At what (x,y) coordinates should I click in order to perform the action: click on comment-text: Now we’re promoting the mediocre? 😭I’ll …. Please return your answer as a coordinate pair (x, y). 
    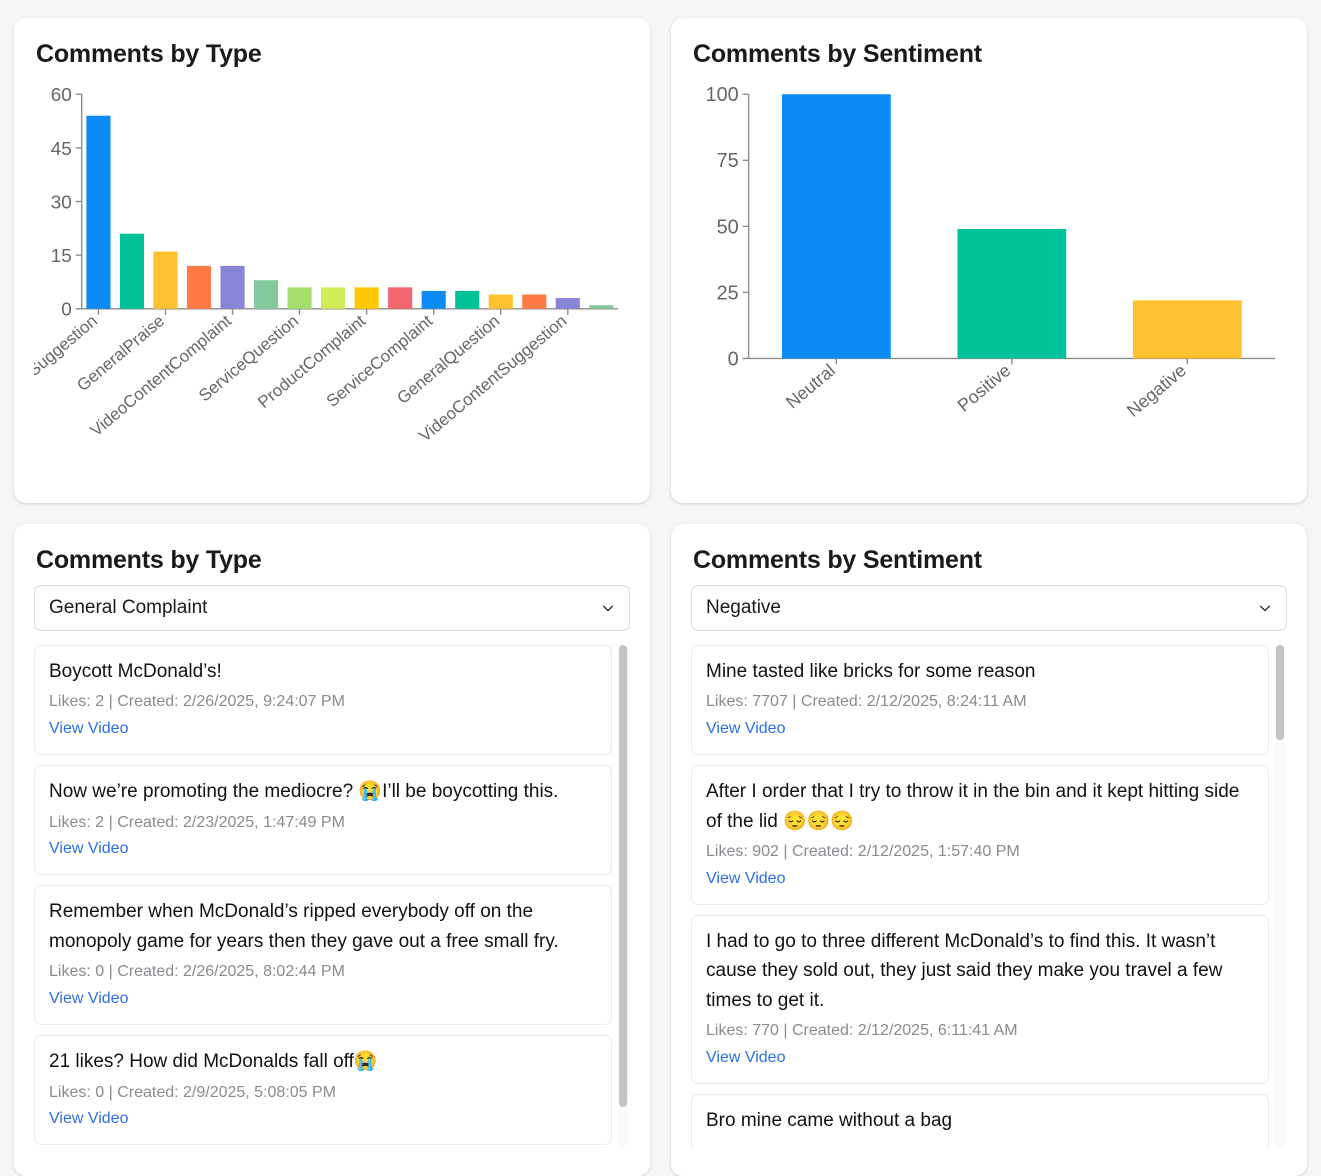
    Looking at the image, I should click on (304, 792).